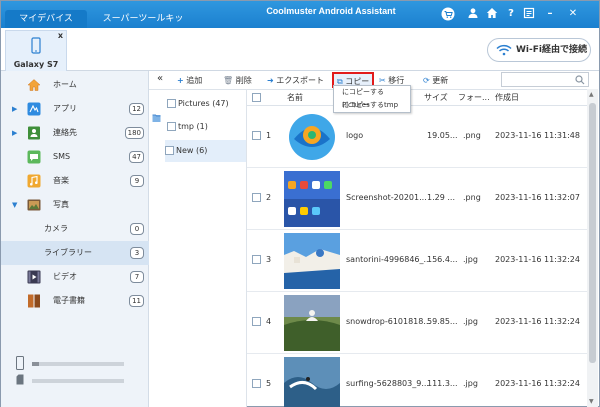 Image resolution: width=600 pixels, height=407 pixels. What do you see at coordinates (472, 197) in the screenshot?
I see `file-format: .png` at bounding box center [472, 197].